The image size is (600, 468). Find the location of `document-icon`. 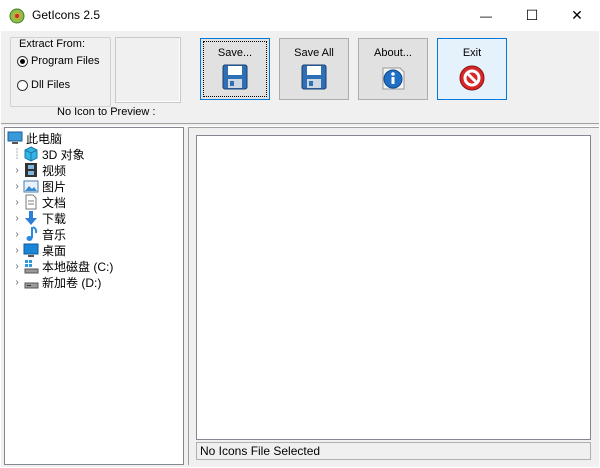

document-icon is located at coordinates (31, 202).